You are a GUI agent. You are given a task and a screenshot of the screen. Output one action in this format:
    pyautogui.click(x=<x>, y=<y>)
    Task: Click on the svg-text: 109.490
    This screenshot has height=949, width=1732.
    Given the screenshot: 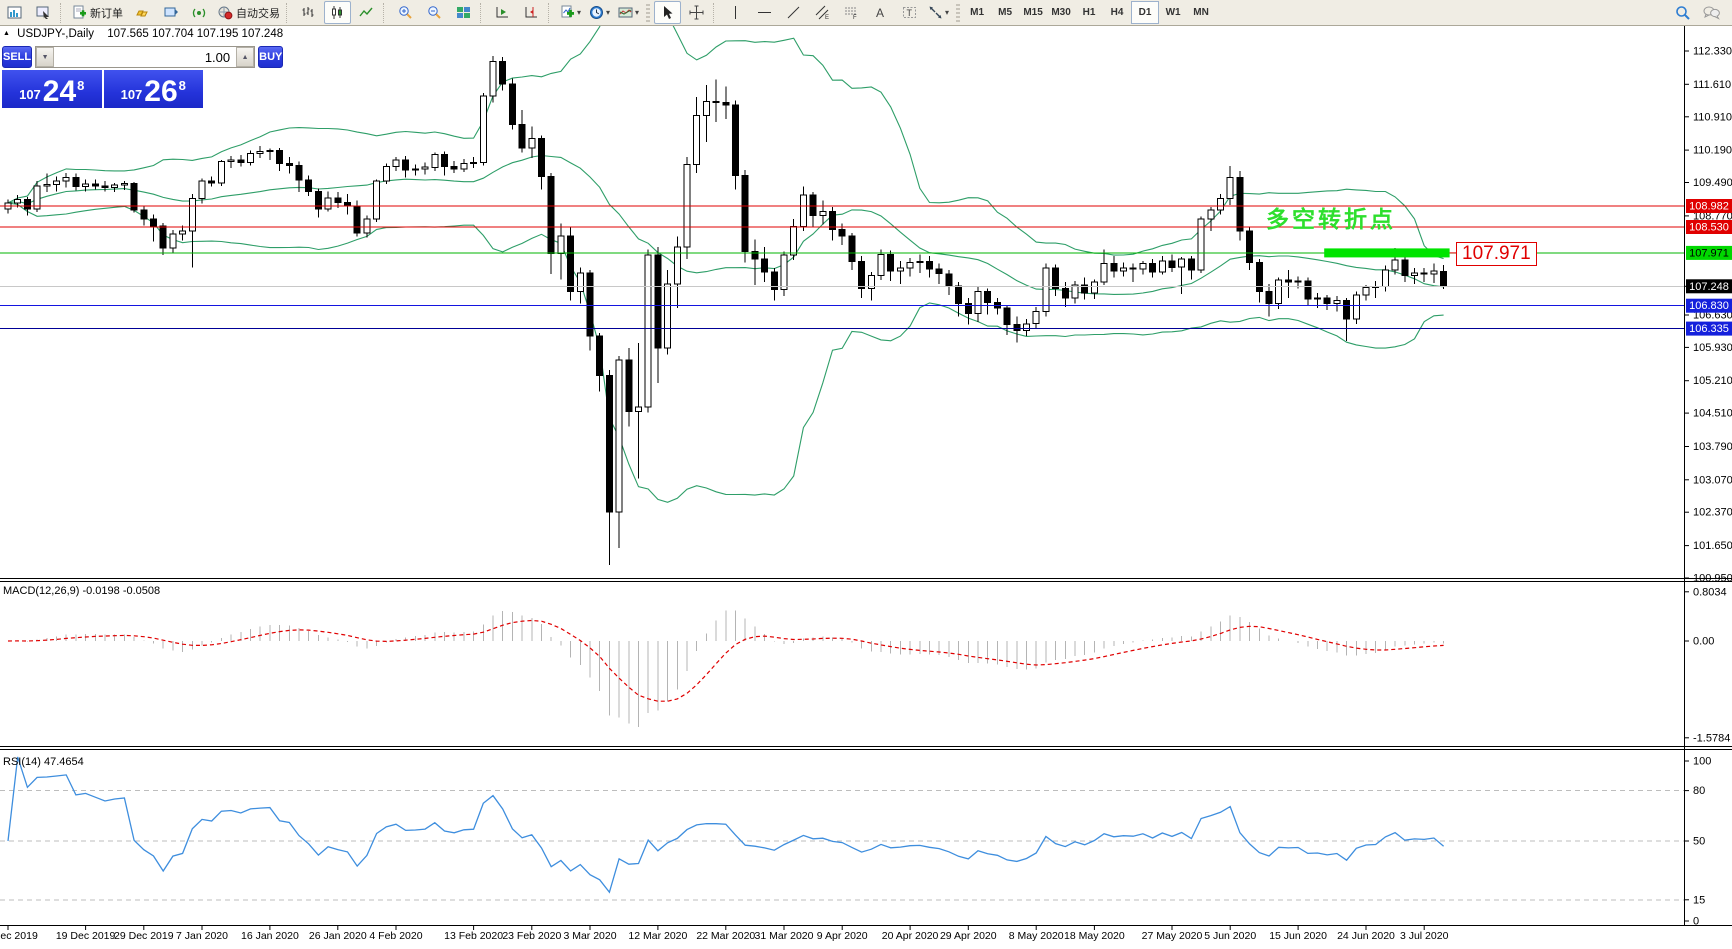 What is the action you would take?
    pyautogui.click(x=1712, y=183)
    